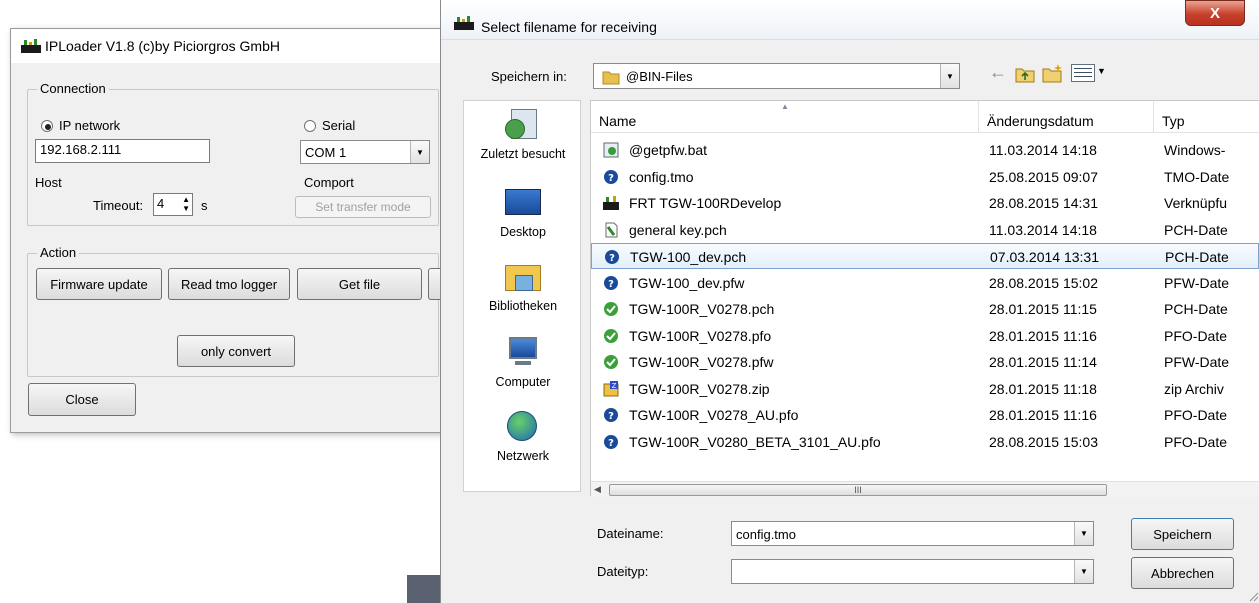 The height and width of the screenshot is (603, 1259). Describe the element at coordinates (925, 283) in the screenshot. I see `file-row: ? TGW-100_dev.pfw 28.08.2015 15:02 PFW-Date` at that location.